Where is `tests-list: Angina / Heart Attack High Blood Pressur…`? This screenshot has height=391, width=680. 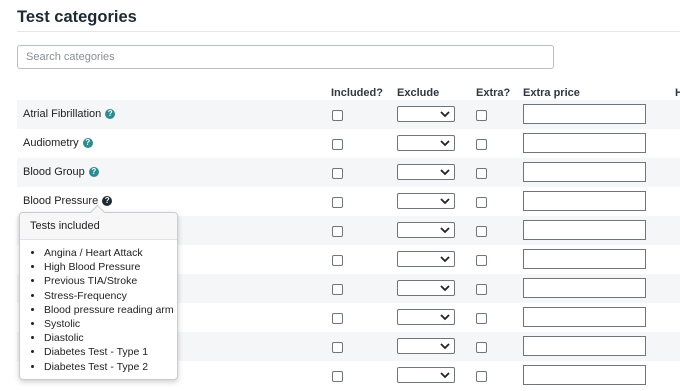 tests-list: Angina / Heart Attack High Blood Pressur… is located at coordinates (98, 307).